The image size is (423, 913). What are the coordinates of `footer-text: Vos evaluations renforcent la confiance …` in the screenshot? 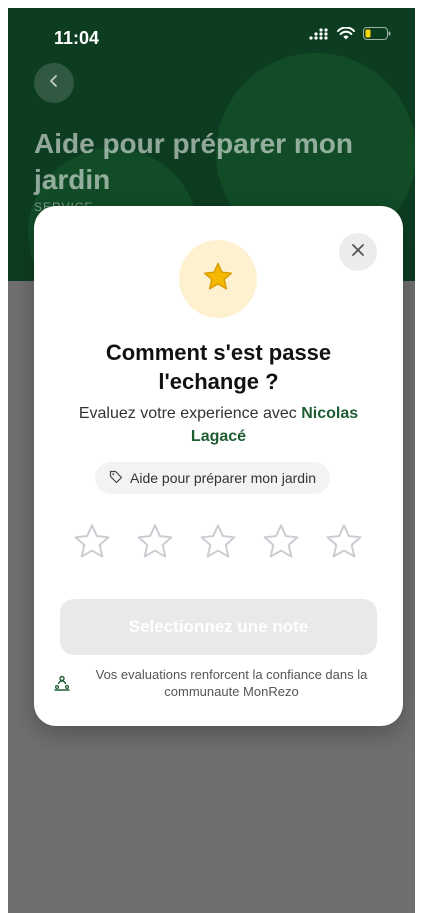 It's located at (231, 683).